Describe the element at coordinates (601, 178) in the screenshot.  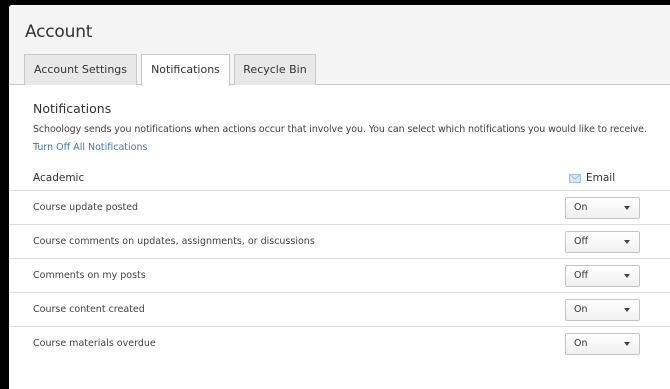
I see `email-label: Email` at that location.